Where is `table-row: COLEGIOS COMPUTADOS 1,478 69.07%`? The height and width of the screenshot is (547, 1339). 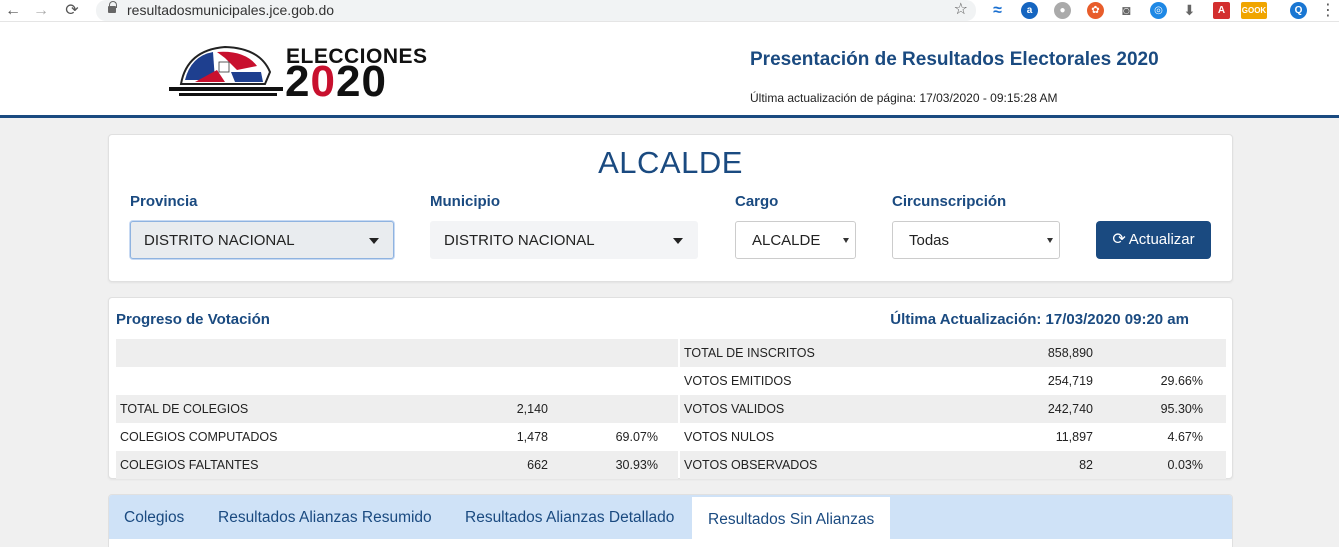
table-row: COLEGIOS COMPUTADOS 1,478 69.07% is located at coordinates (397, 437).